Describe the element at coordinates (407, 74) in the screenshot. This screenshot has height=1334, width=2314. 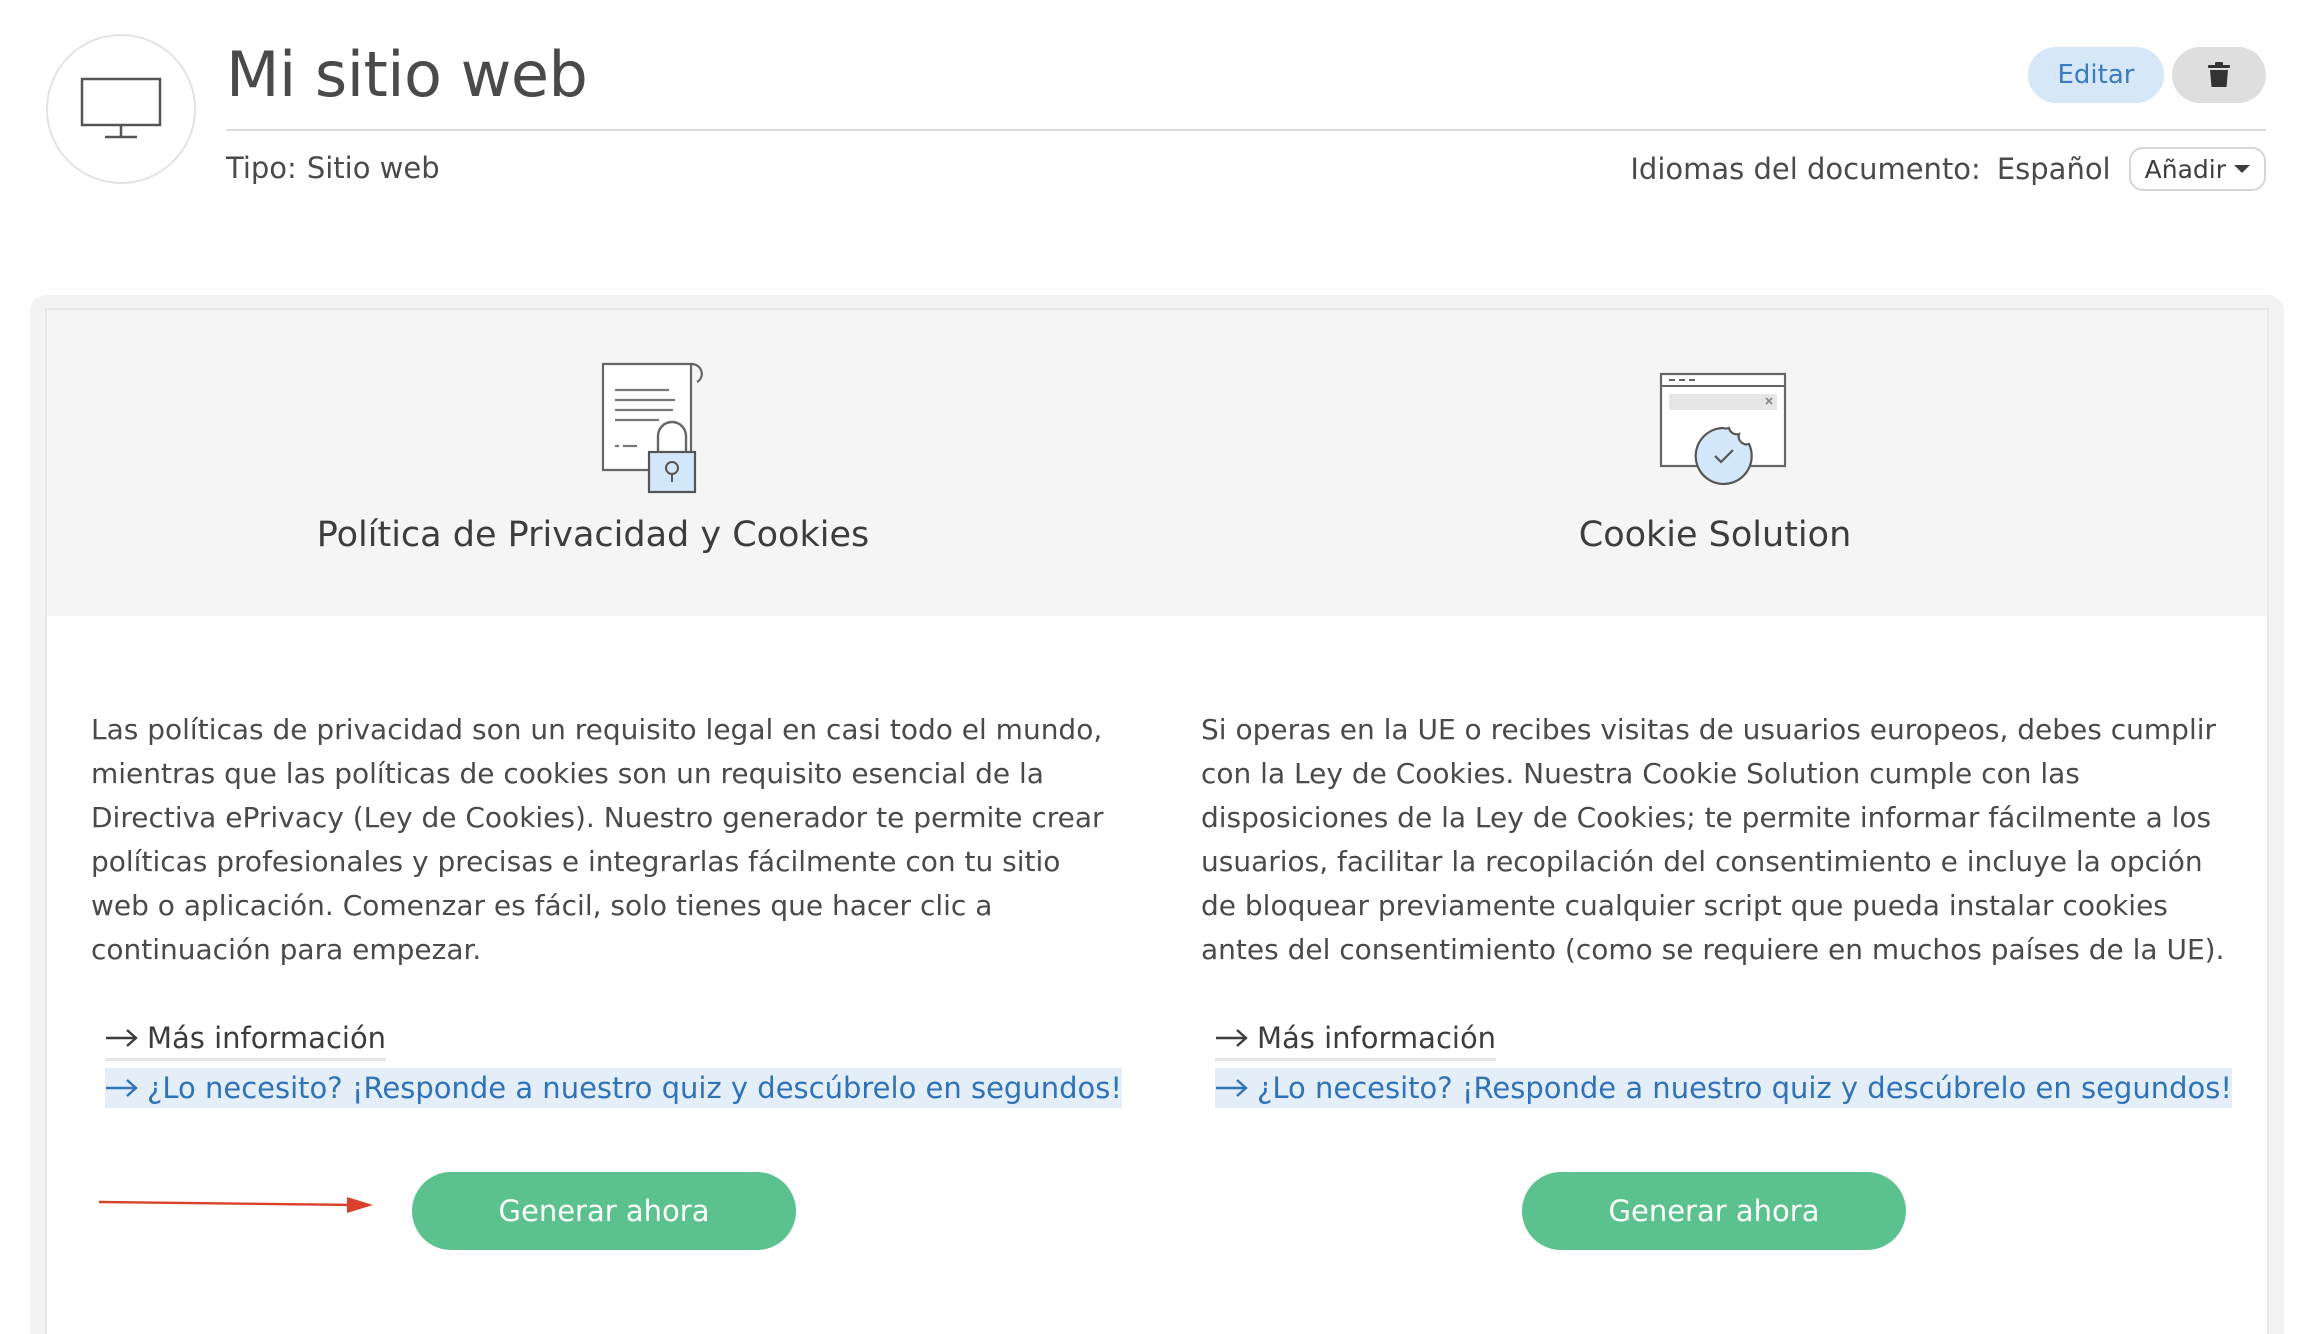
I see `page-title: Mi sitio web` at that location.